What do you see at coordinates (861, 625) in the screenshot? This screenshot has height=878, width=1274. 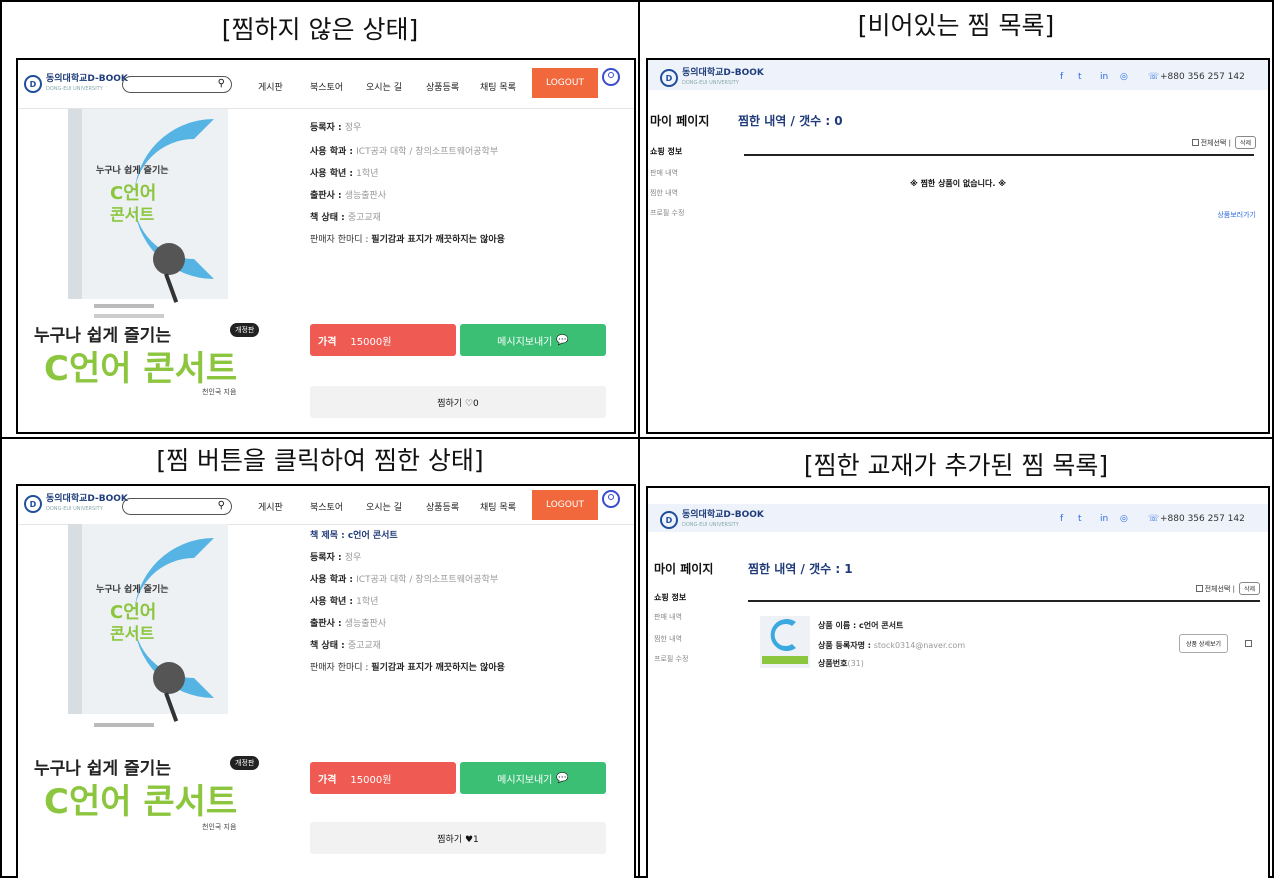 I see `item-name: 상품 이름 : c언어 콘서트` at bounding box center [861, 625].